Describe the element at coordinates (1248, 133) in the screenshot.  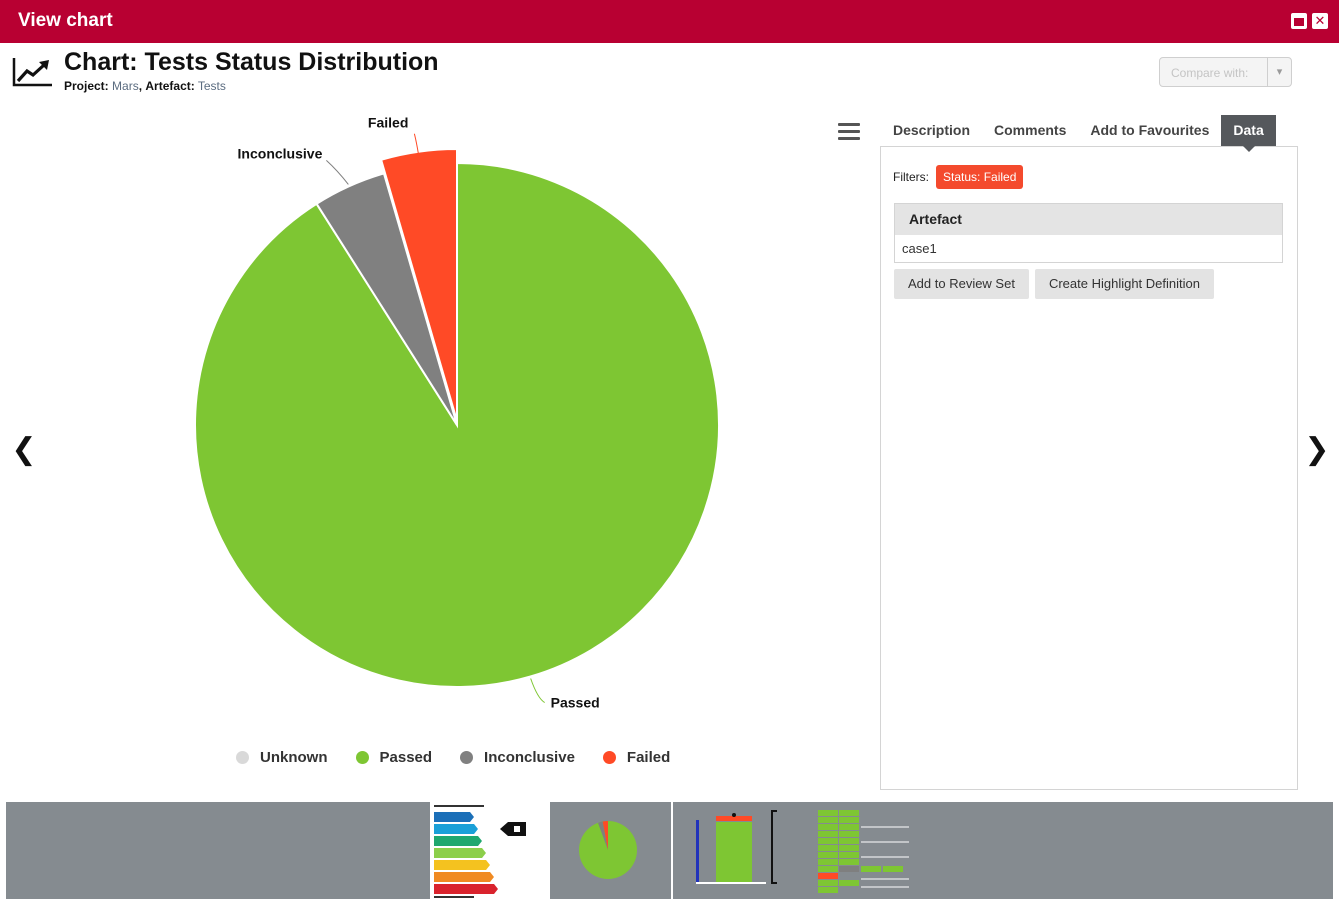
I see `tab-data: Data` at that location.